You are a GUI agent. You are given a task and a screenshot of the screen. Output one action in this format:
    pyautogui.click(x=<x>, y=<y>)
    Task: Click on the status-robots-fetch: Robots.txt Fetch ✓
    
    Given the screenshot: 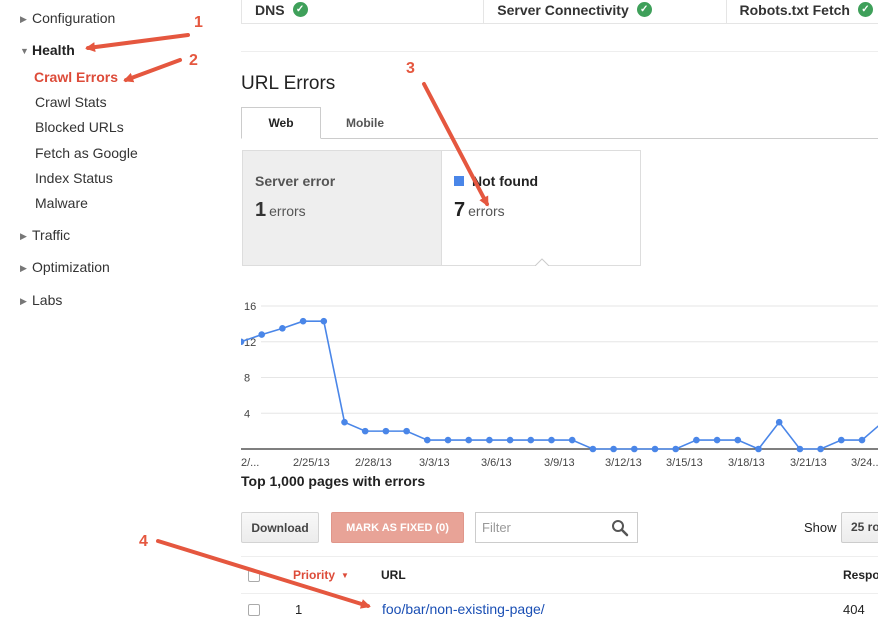 What is the action you would take?
    pyautogui.click(x=802, y=11)
    